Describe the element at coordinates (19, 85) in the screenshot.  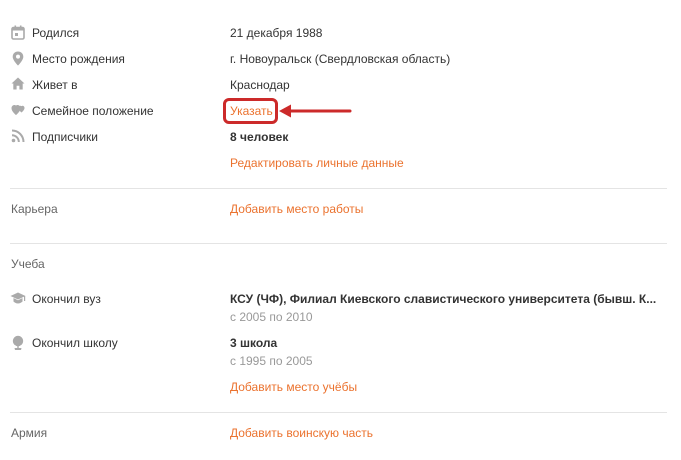
I see `home-icon` at that location.